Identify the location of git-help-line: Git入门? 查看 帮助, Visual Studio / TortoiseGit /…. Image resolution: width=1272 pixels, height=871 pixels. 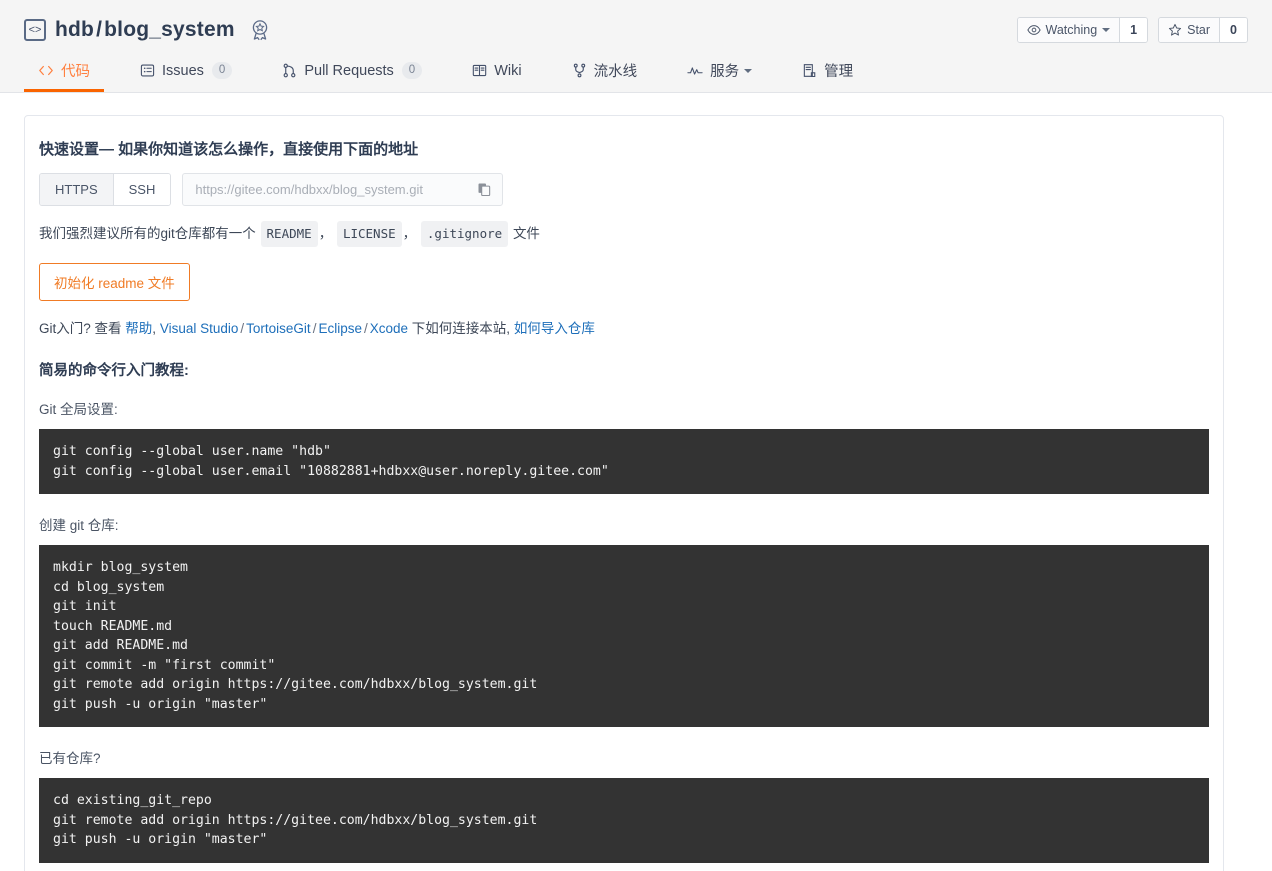
(624, 327).